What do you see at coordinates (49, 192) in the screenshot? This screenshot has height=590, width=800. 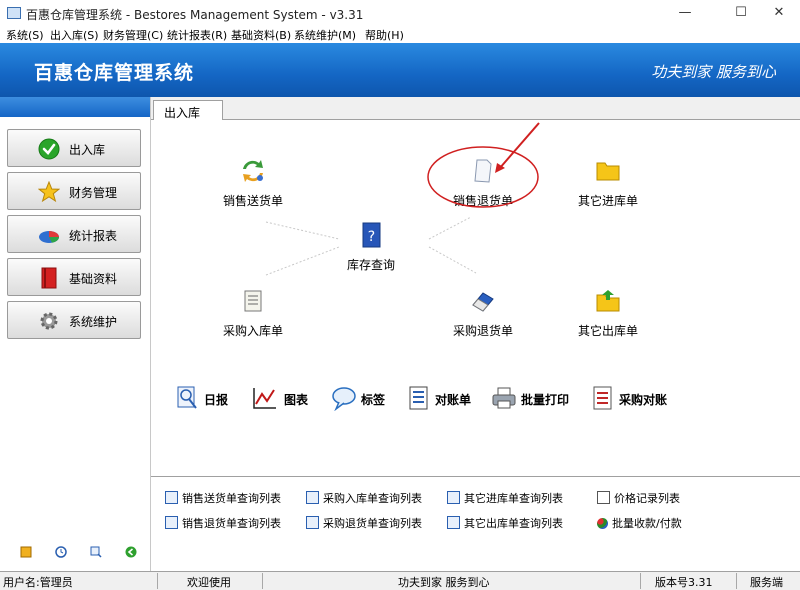 I see `star-icon` at bounding box center [49, 192].